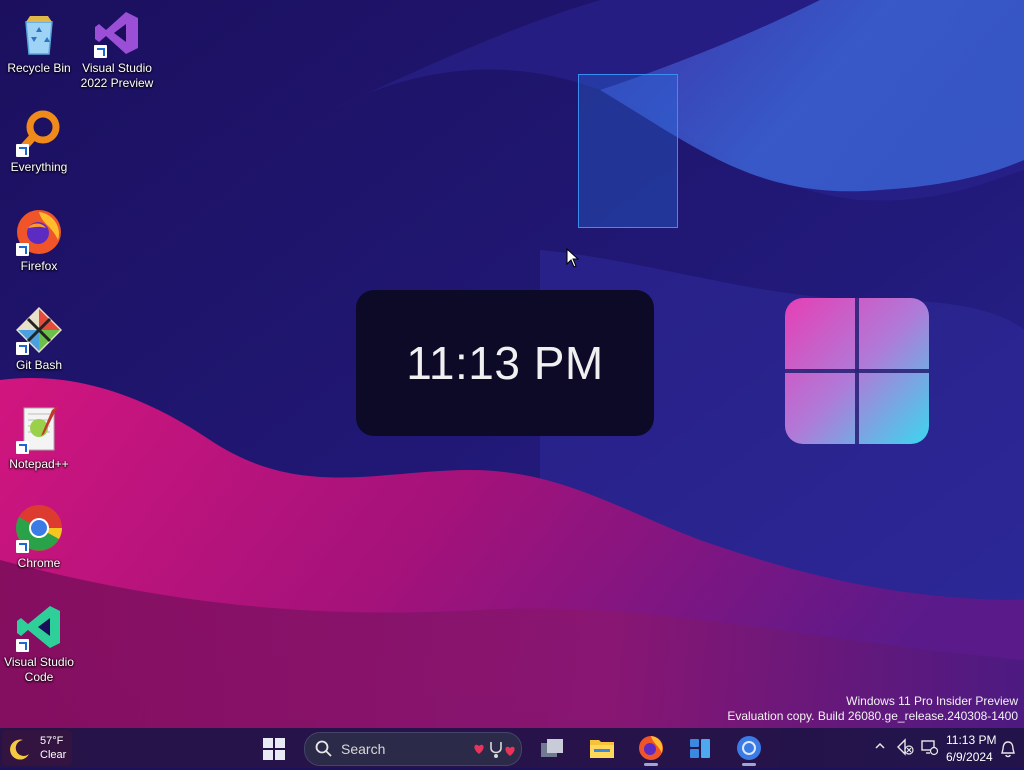 Image resolution: width=1024 pixels, height=770 pixels. I want to click on notepad-plus-plus-icon, so click(39, 429).